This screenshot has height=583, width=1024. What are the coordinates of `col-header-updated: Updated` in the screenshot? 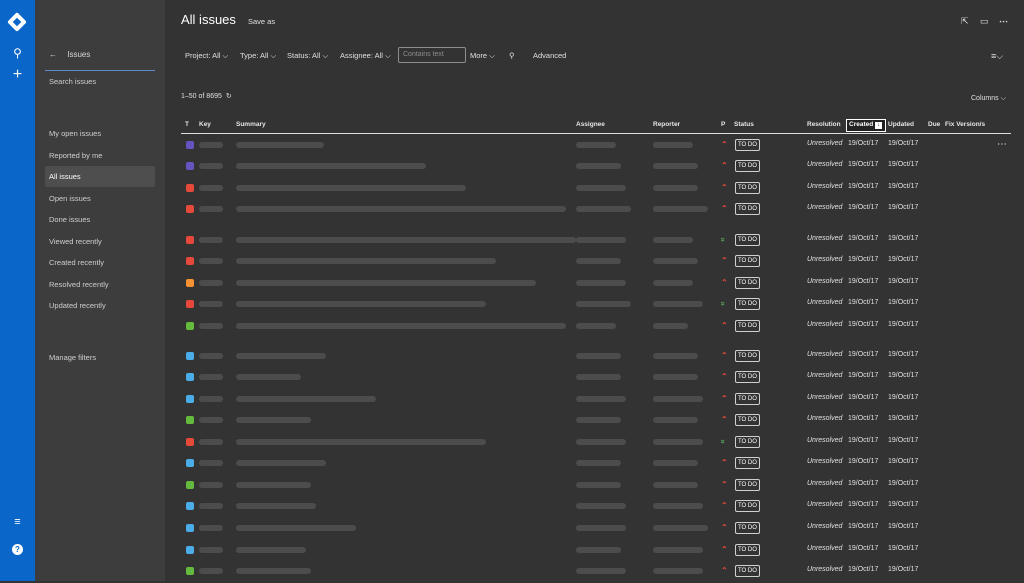 It's located at (901, 124).